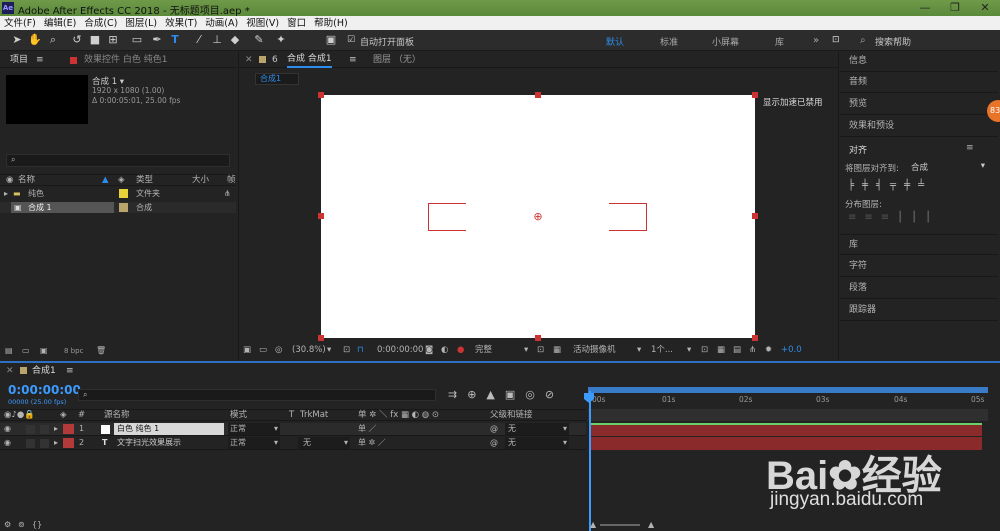 The width and height of the screenshot is (1000, 531). What do you see at coordinates (309, 60) in the screenshot?
I see `tab-composition: 合成 合成1` at bounding box center [309, 60].